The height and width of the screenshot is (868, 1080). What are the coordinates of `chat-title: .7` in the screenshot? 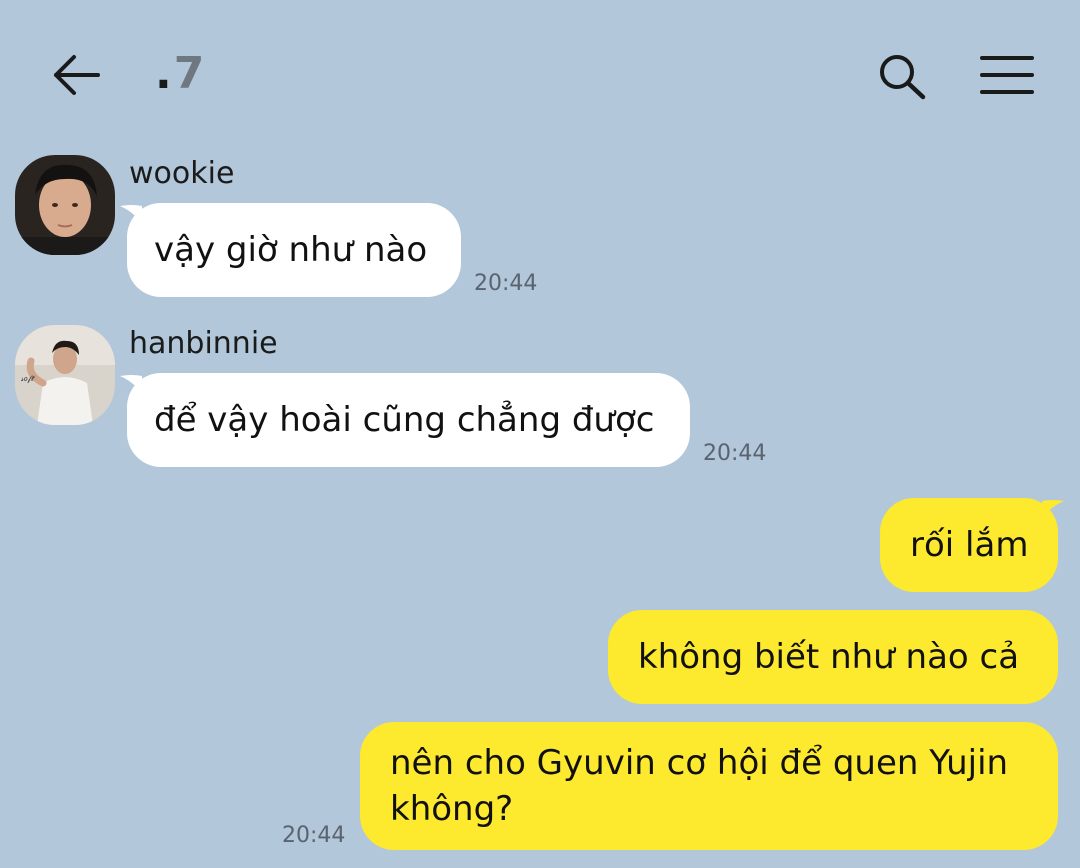 It's located at (180, 73).